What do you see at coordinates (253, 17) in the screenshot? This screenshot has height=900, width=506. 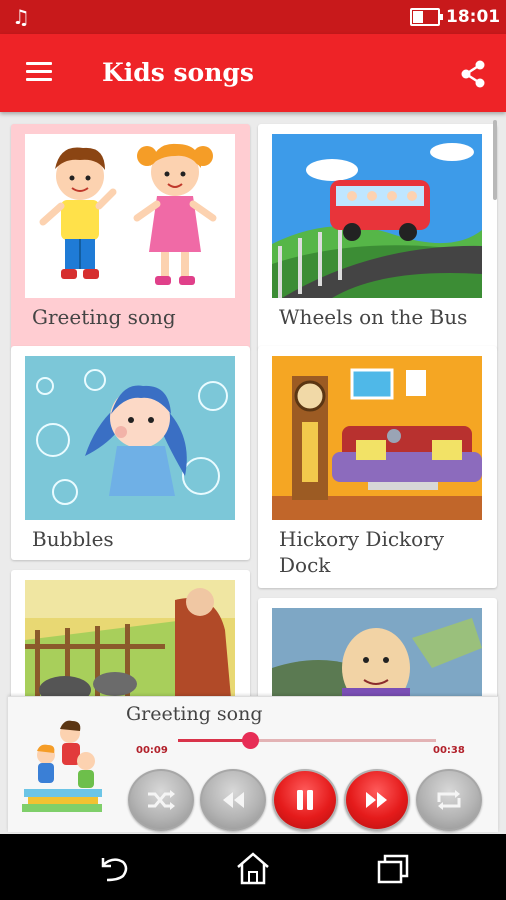 I see `status-bar: ♫ 18:01` at bounding box center [253, 17].